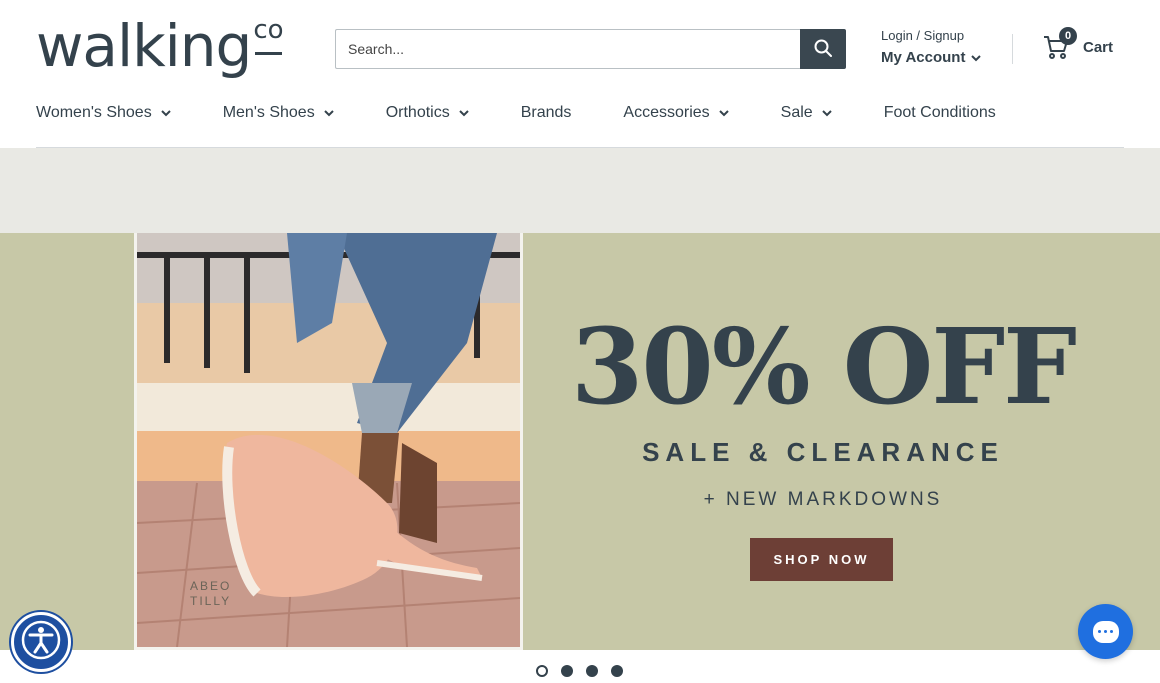 The height and width of the screenshot is (683, 1160). Describe the element at coordinates (268, 112) in the screenshot. I see `nav-item-label: Men's Shoes` at that location.